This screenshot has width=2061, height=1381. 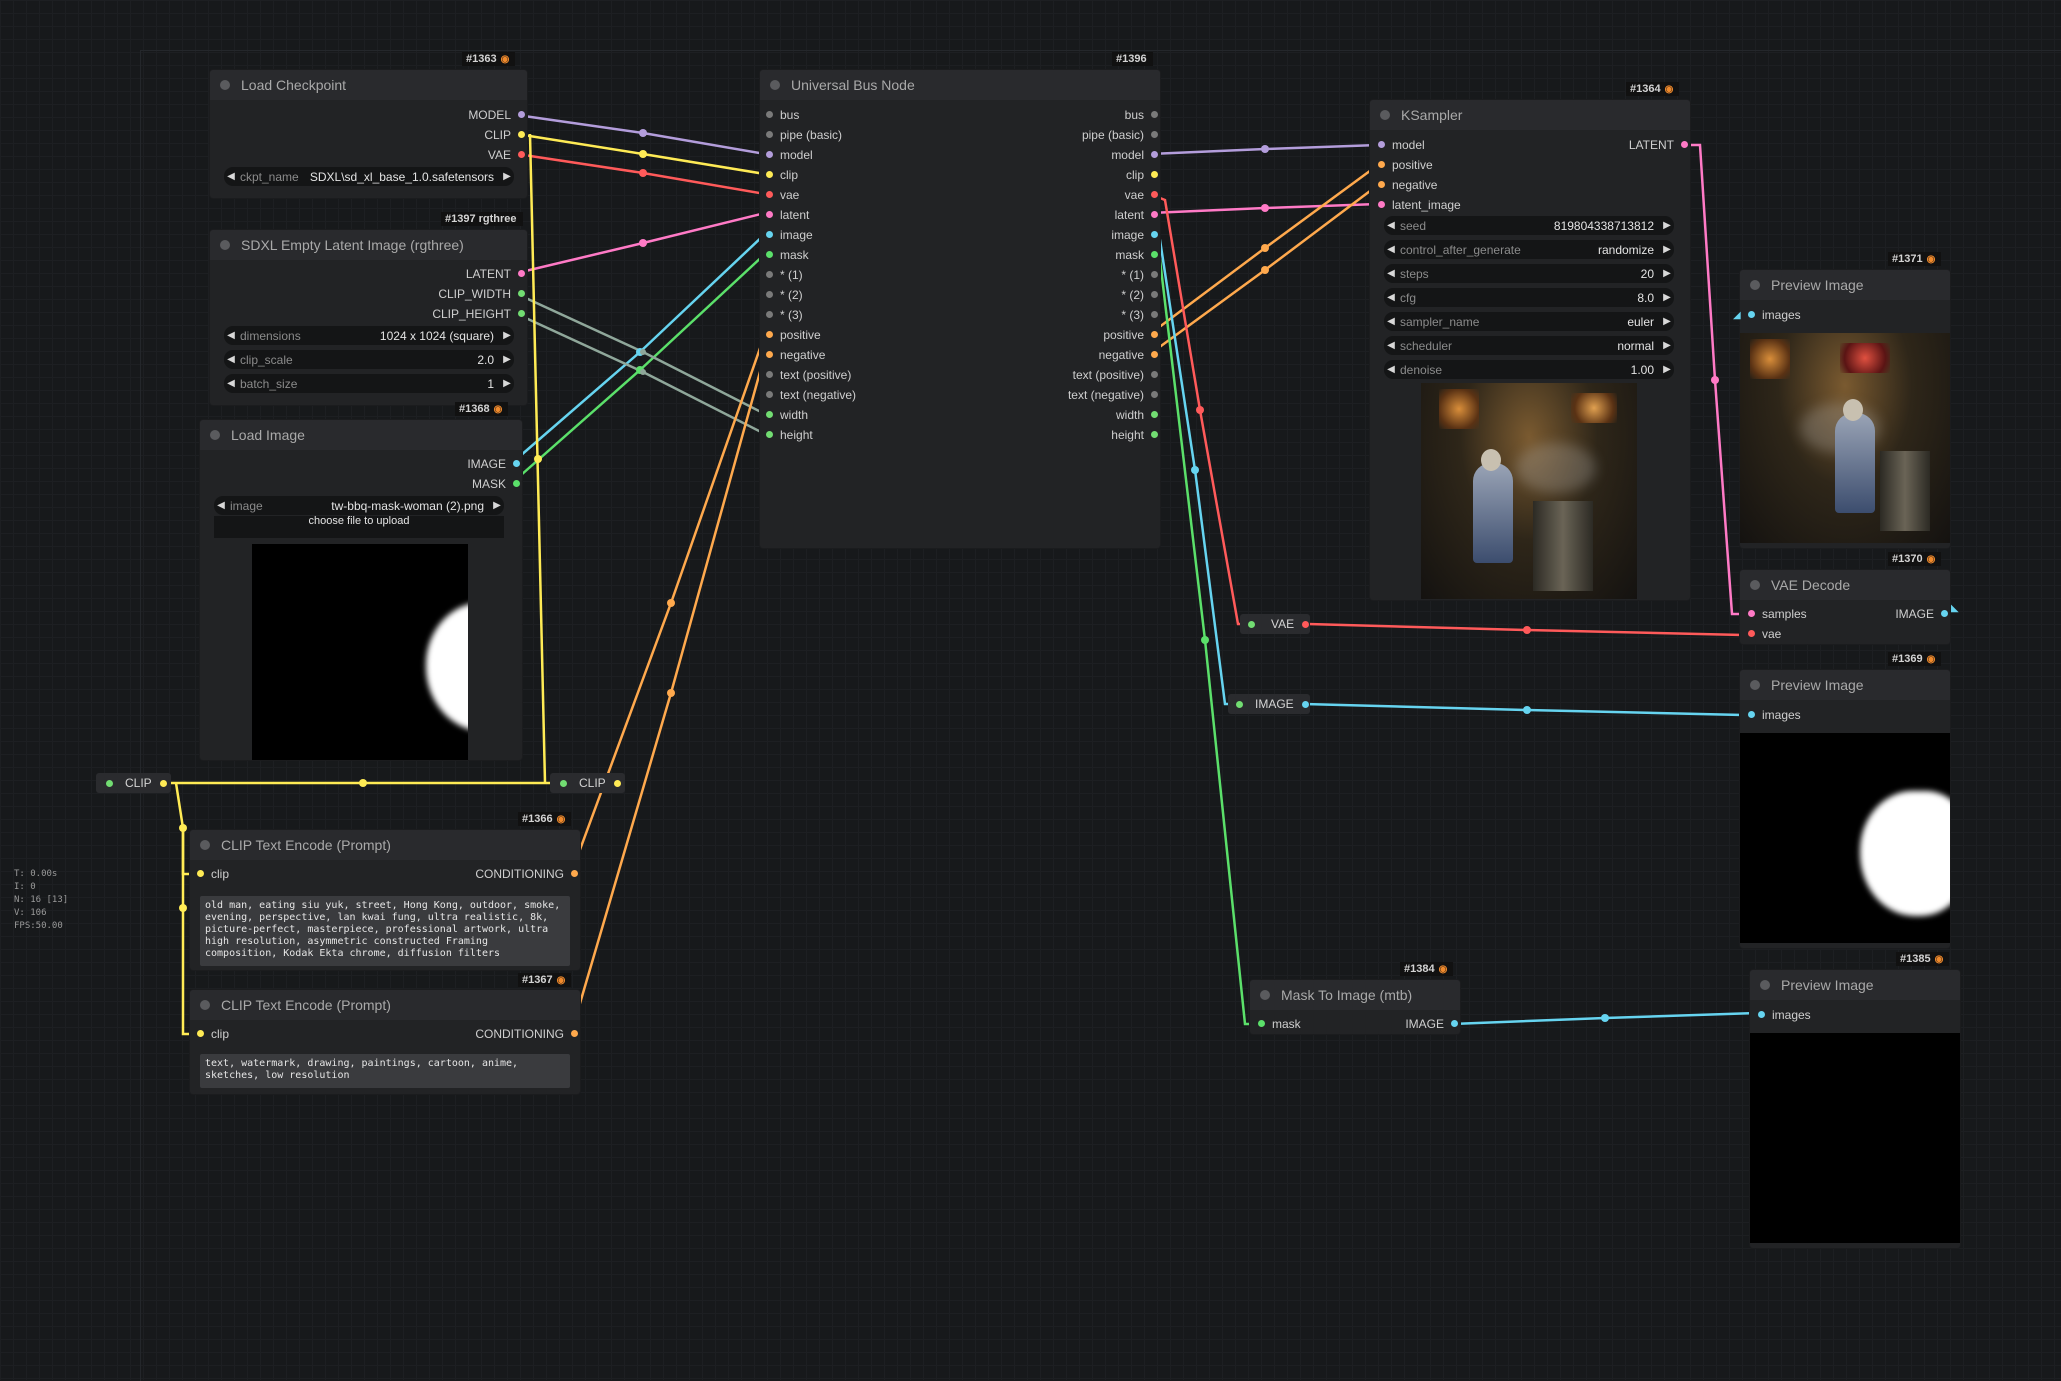 I want to click on bus-output-slot: latent, so click(x=1136, y=215).